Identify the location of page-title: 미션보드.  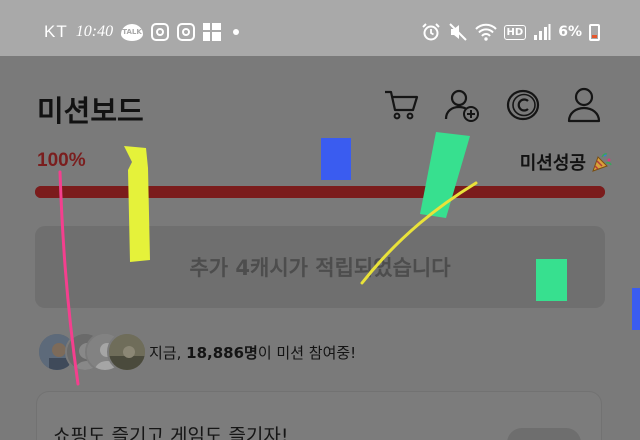
(90, 111).